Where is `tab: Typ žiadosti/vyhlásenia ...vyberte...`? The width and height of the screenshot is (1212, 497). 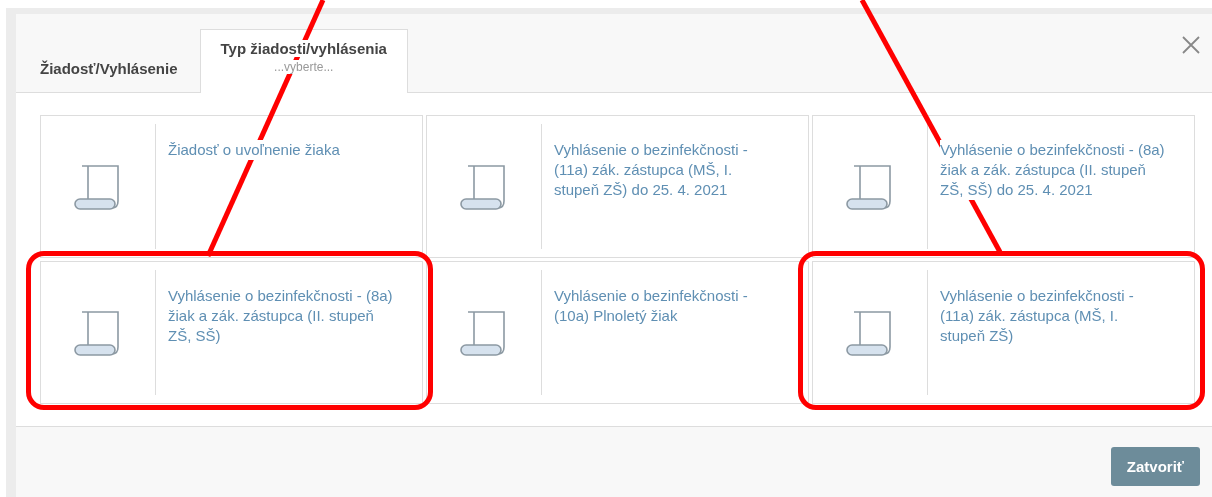
tab: Typ žiadosti/vyhlásenia ...vyberte... is located at coordinates (303, 61).